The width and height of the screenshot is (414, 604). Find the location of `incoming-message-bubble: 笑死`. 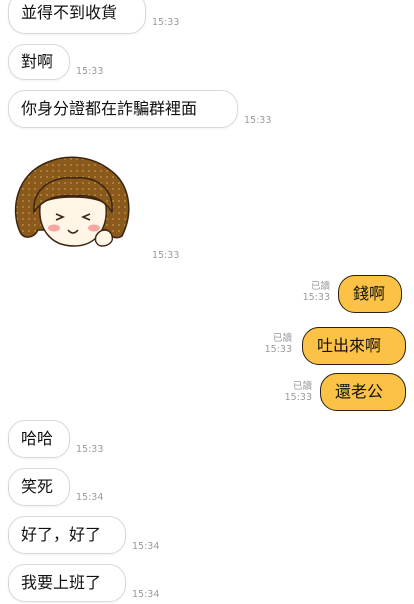

incoming-message-bubble: 笑死 is located at coordinates (39, 487).